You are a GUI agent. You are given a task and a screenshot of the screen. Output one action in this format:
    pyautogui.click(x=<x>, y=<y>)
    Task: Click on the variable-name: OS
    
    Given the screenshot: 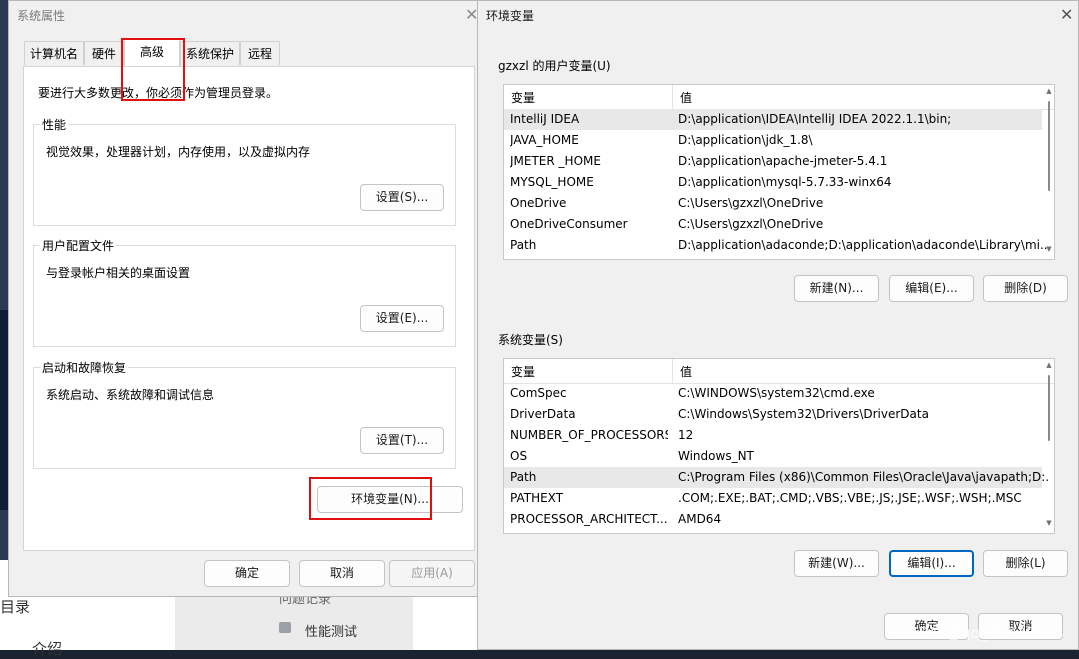 What is the action you would take?
    pyautogui.click(x=519, y=456)
    